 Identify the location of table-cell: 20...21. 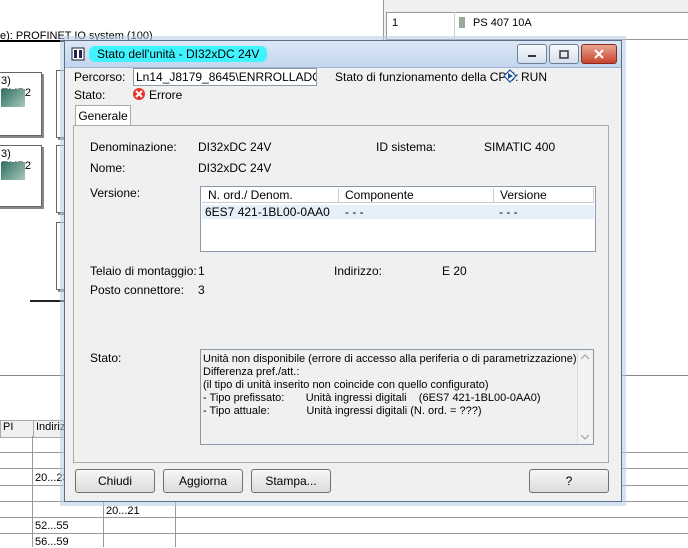
(123, 511).